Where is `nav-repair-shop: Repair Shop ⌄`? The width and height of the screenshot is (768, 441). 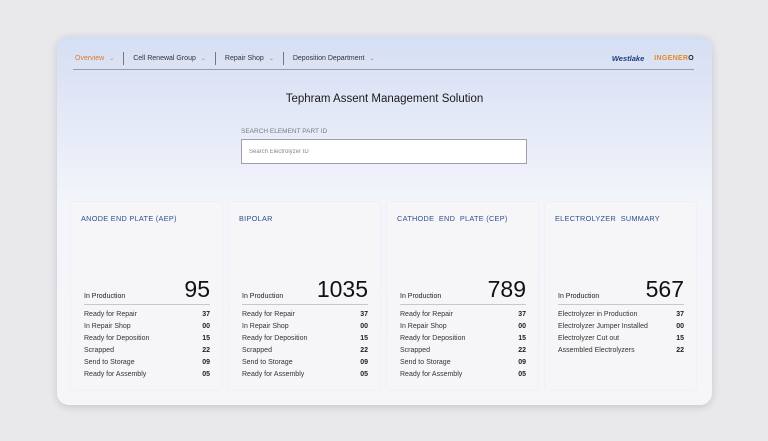
nav-repair-shop: Repair Shop ⌄ is located at coordinates (249, 59).